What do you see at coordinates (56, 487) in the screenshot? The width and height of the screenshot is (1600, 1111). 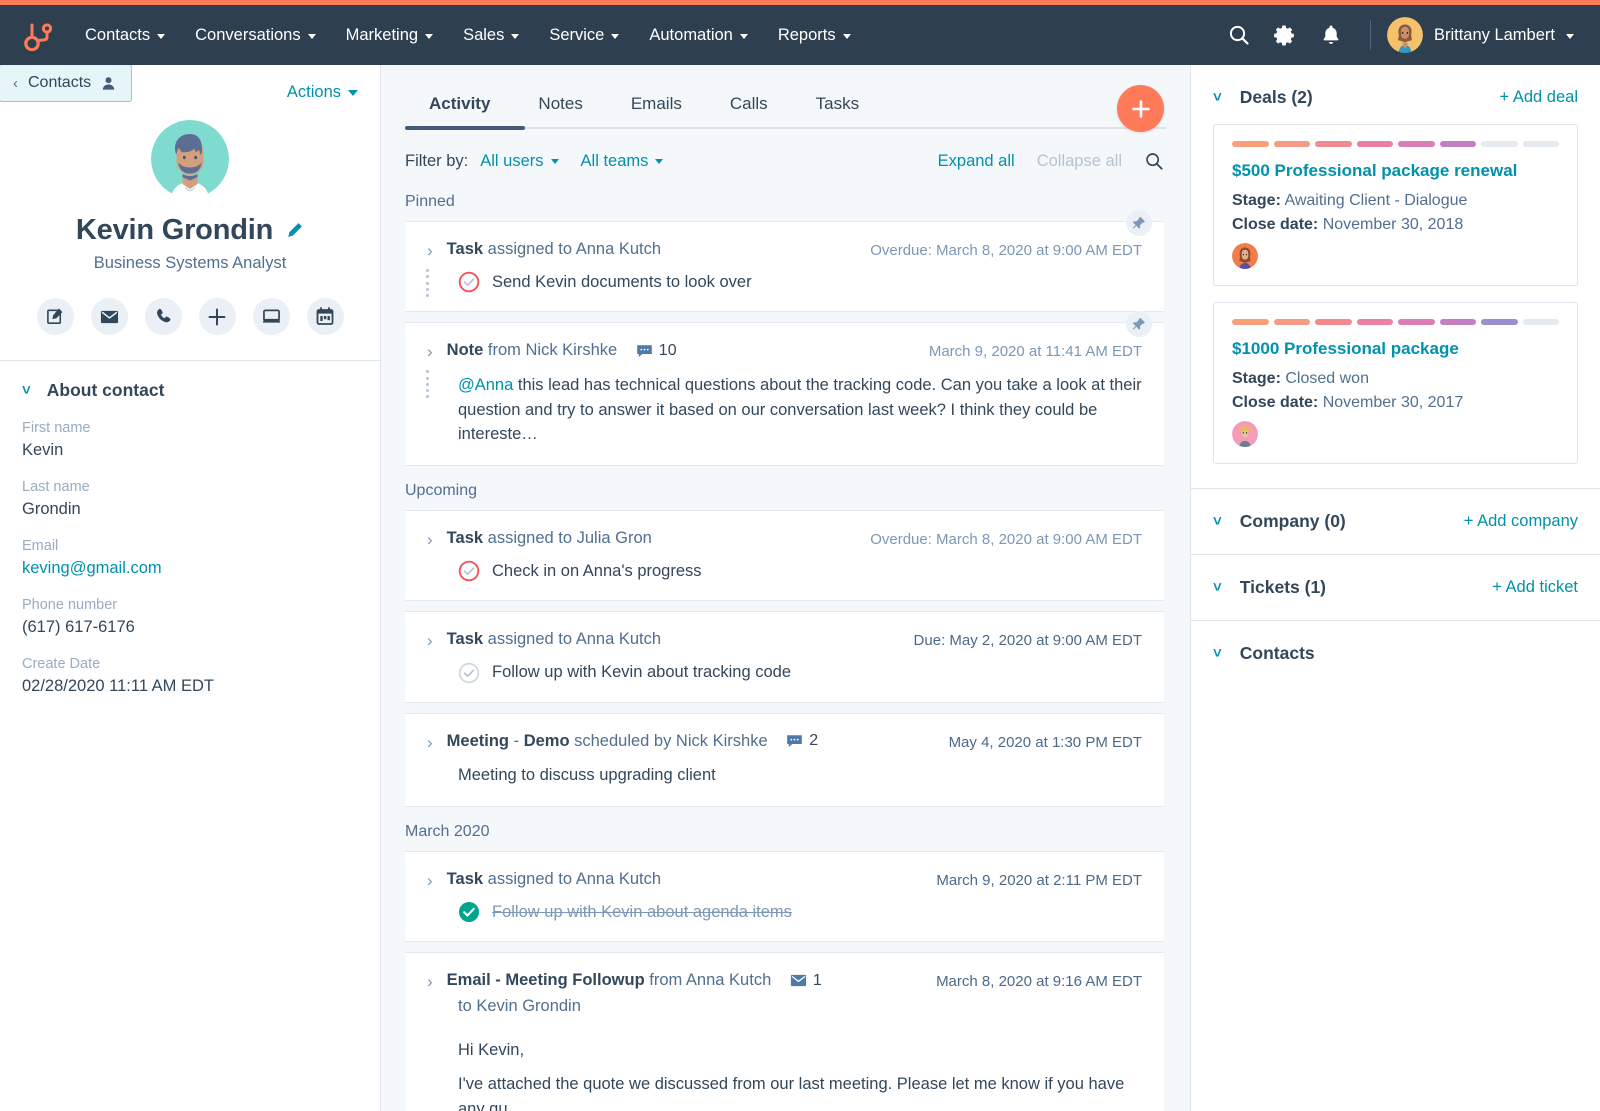 I see `field-label: Last name` at bounding box center [56, 487].